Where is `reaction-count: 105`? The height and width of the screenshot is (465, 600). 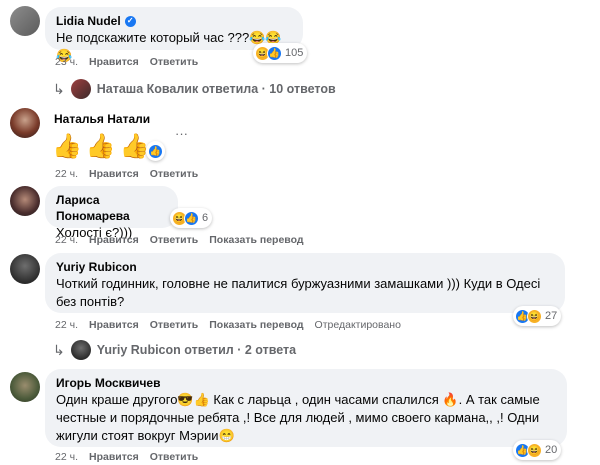 reaction-count: 105 is located at coordinates (294, 53).